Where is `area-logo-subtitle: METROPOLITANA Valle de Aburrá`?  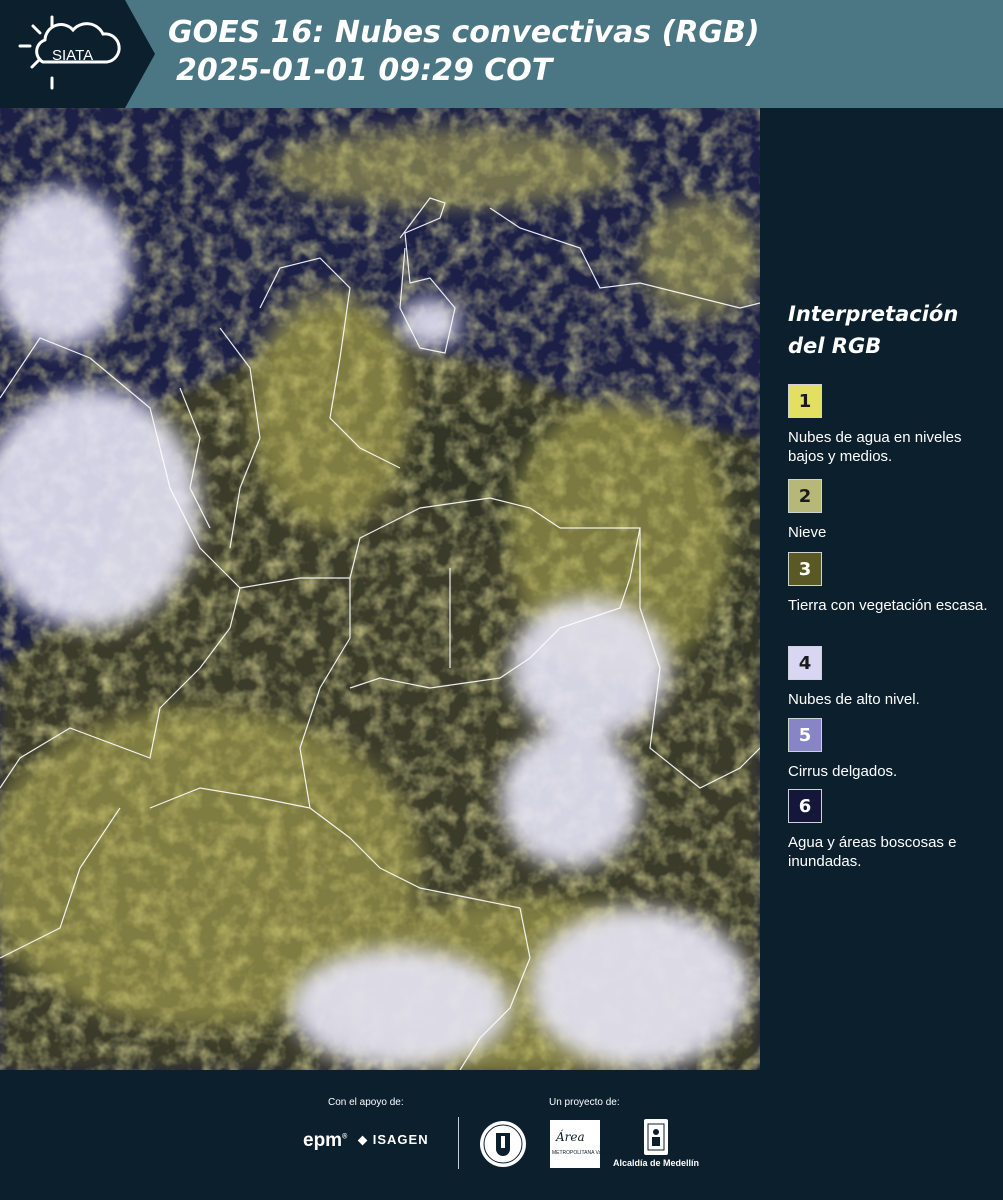
area-logo-subtitle: METROPOLITANA Valle de Aburrá is located at coordinates (591, 1153).